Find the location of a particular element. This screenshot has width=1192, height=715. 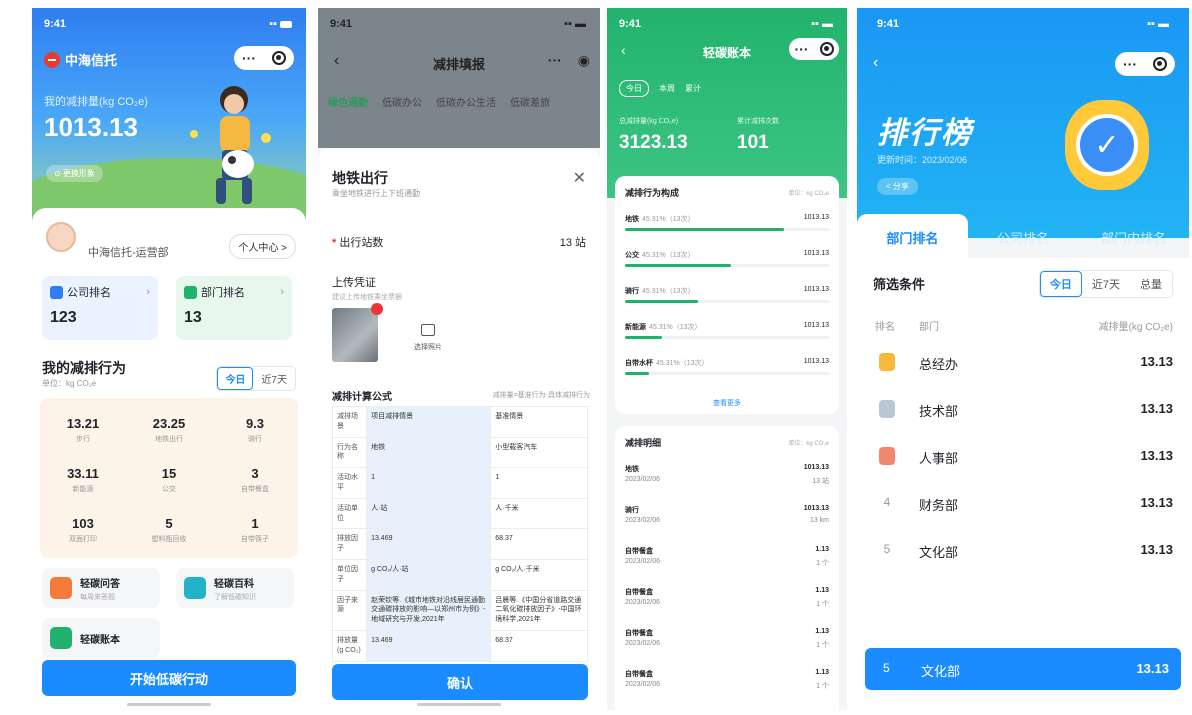

close-target-icon: ◉ is located at coordinates (584, 60).